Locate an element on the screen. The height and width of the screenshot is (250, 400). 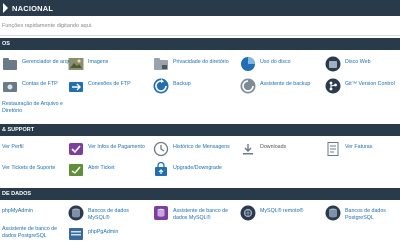
postgresql-databases-icon is located at coordinates (333, 213).